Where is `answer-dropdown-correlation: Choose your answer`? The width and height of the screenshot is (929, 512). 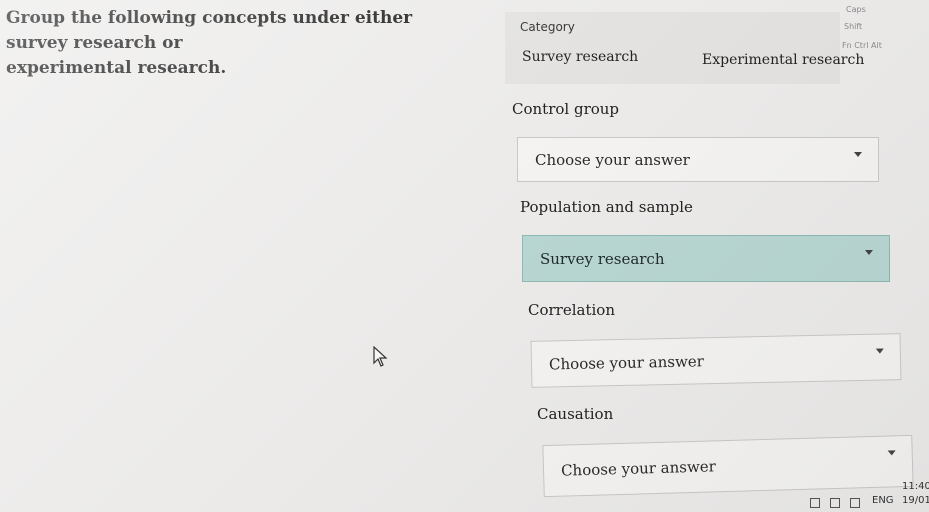
answer-dropdown-correlation: Choose your answer is located at coordinates (716, 360).